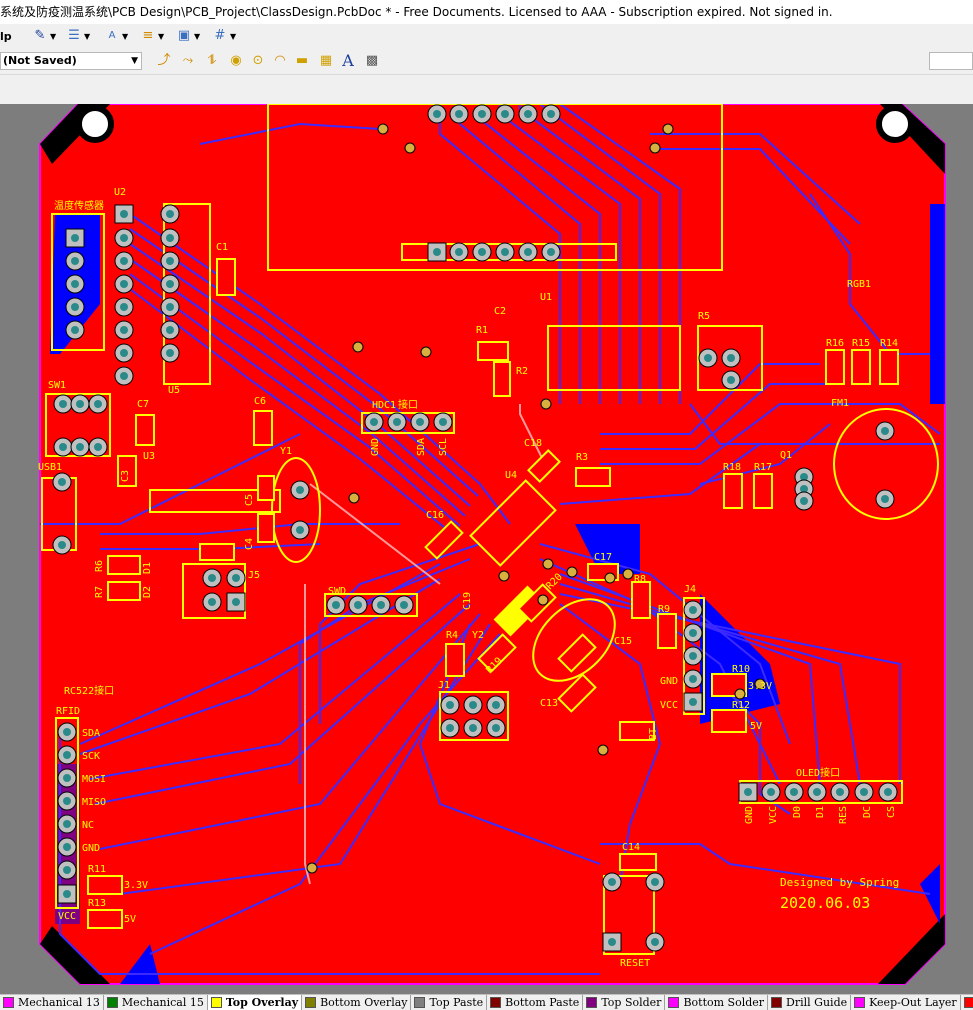 This screenshot has height=1010, width=973. Describe the element at coordinates (152, 36) in the screenshot. I see `align-tool-button: ≡ ▼` at that location.